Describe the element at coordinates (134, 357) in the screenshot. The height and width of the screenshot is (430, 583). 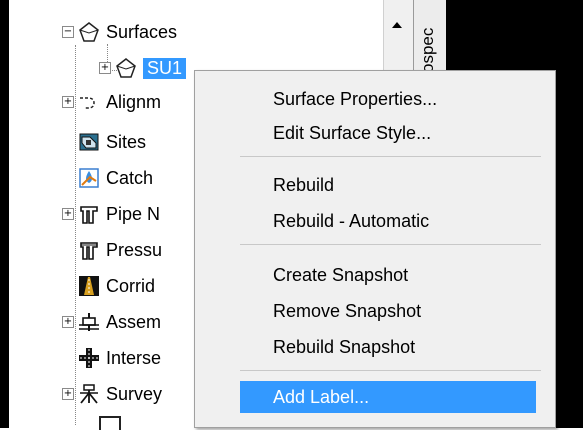
I see `tree-item-label: Interse` at that location.